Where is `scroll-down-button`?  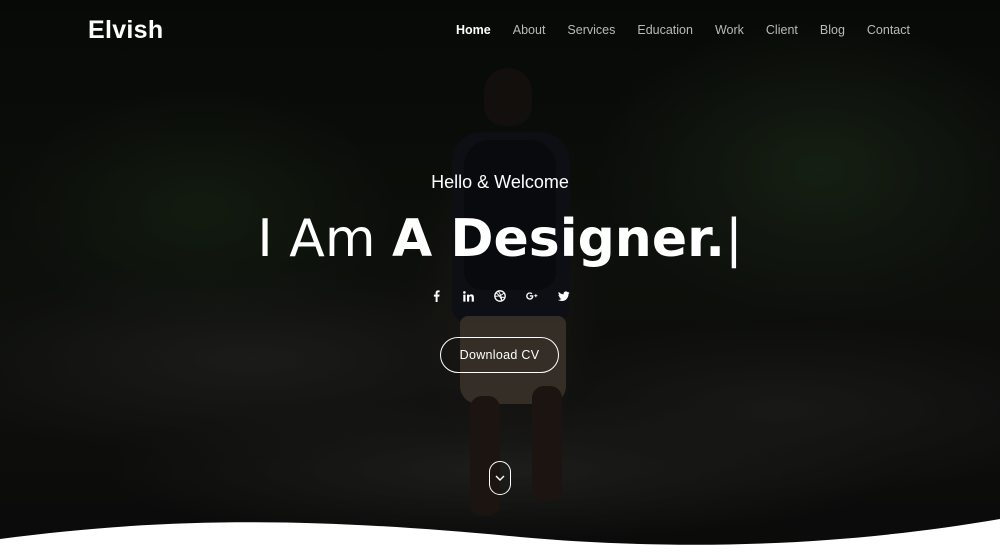
scroll-down-button is located at coordinates (500, 478).